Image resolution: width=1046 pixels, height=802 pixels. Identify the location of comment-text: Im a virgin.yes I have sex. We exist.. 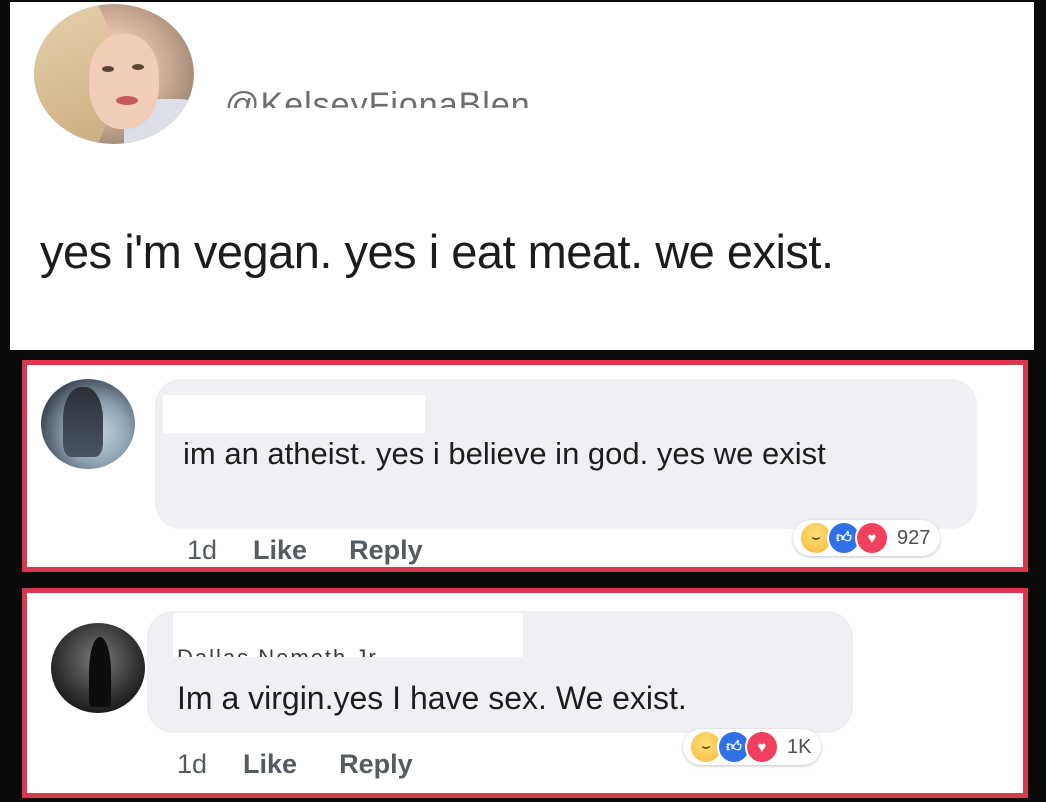
(432, 698).